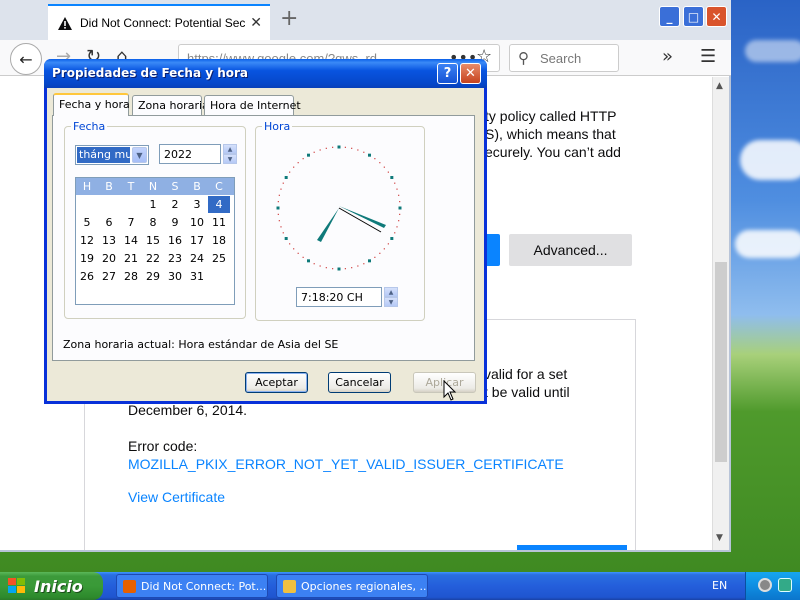 The width and height of the screenshot is (800, 600). Describe the element at coordinates (87, 240) in the screenshot. I see `calendar-day: 12` at that location.